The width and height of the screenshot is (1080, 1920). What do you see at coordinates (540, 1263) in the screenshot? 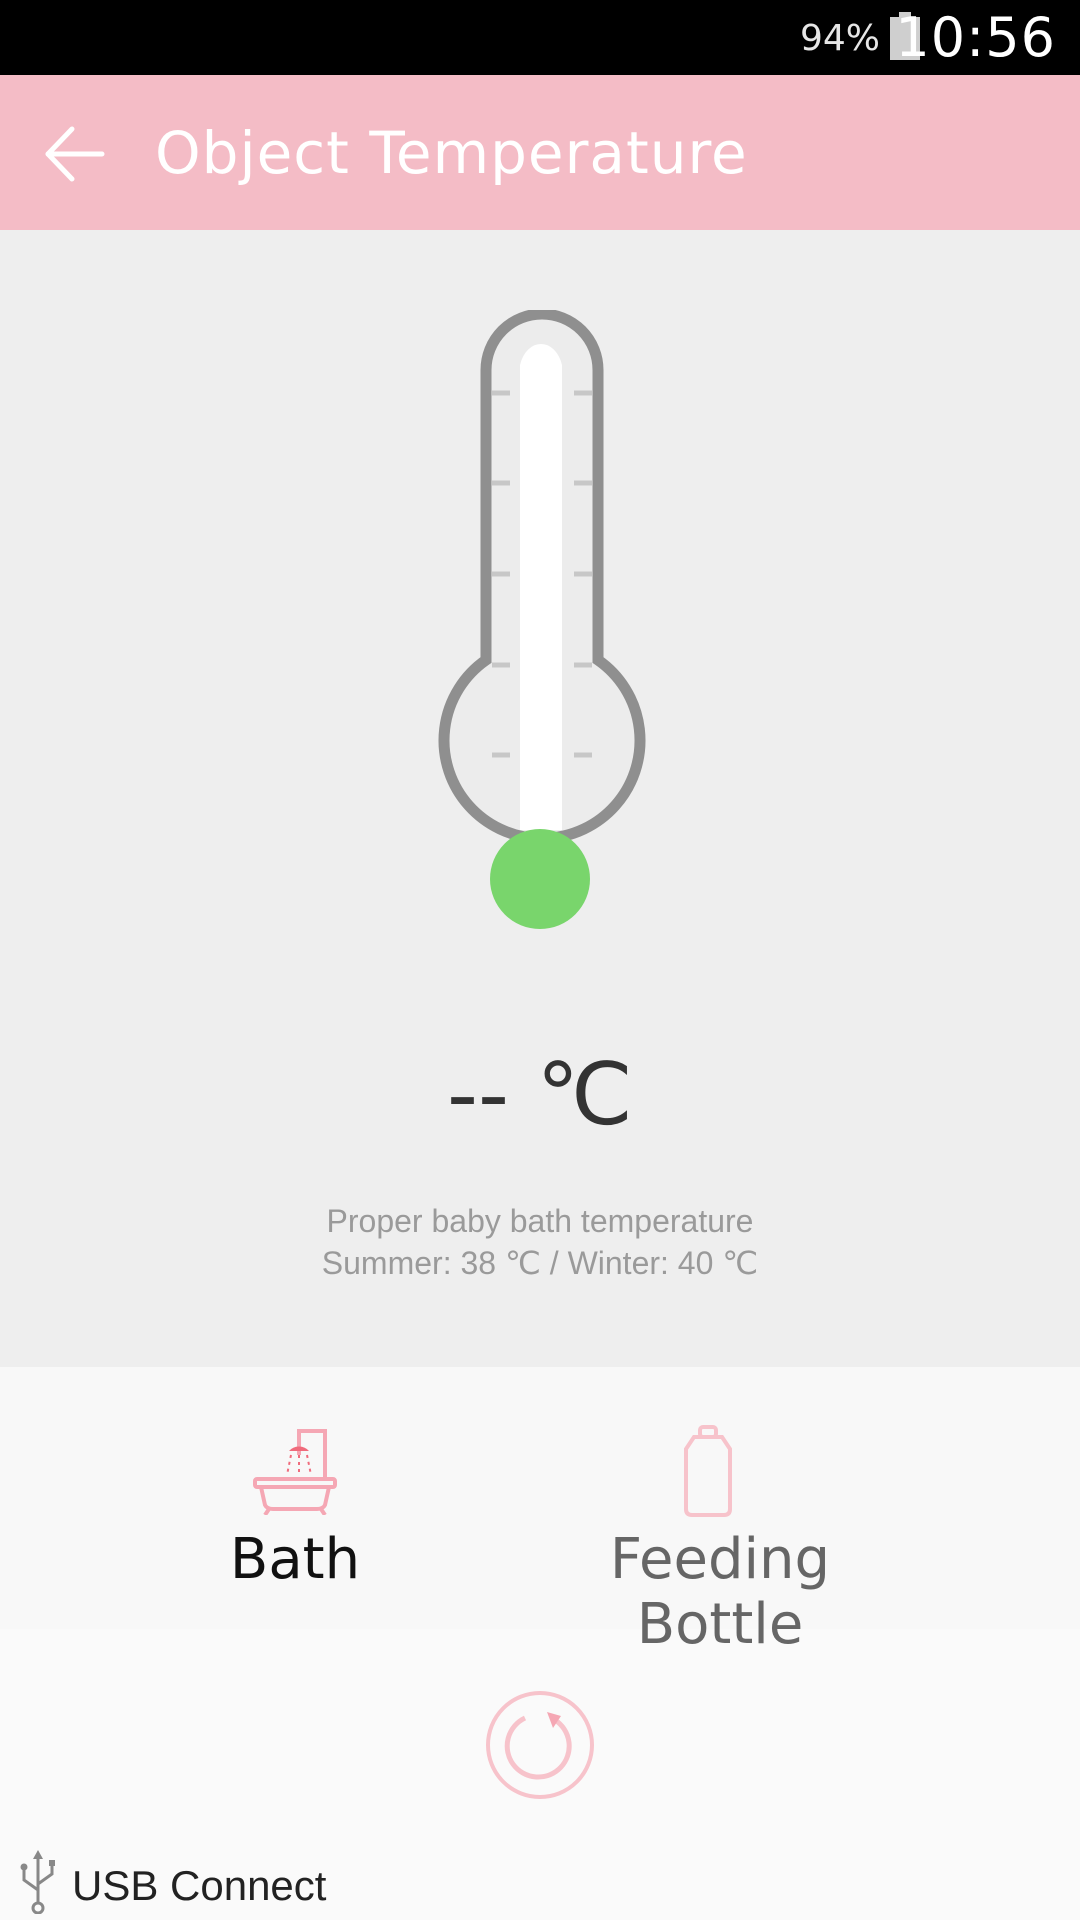
I see `hint-line-2: Summer: 38 ℃ / Winter: 40 ℃` at bounding box center [540, 1263].